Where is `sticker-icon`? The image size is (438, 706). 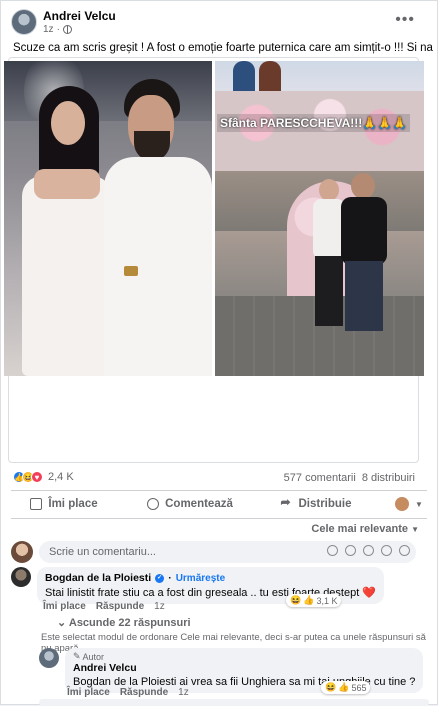
sticker-icon is located at coordinates (404, 550).